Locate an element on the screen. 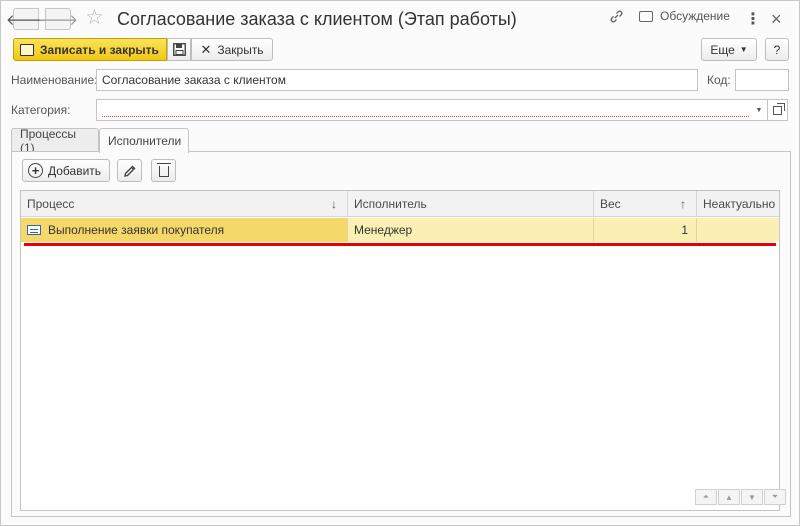  cell-process-text: Выполнение заявки покупателя is located at coordinates (136, 230).